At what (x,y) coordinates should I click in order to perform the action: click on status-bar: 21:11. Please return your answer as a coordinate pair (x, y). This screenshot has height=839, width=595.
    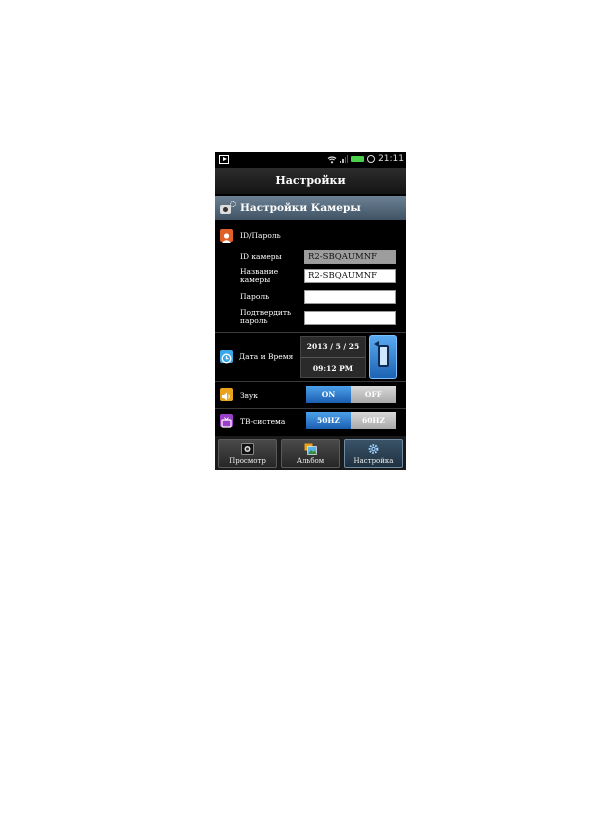
    Looking at the image, I should click on (310, 160).